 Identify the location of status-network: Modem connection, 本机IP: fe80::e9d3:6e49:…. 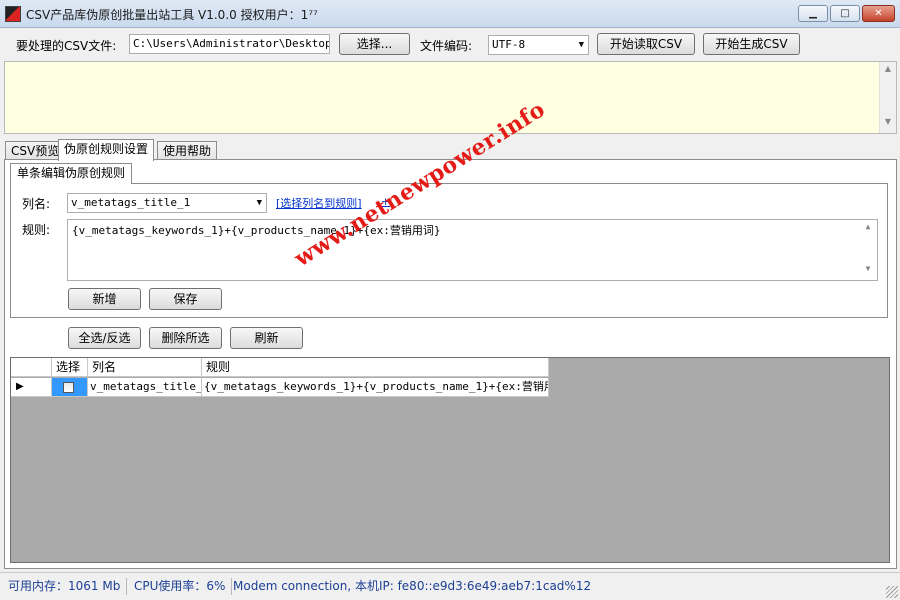
(412, 586).